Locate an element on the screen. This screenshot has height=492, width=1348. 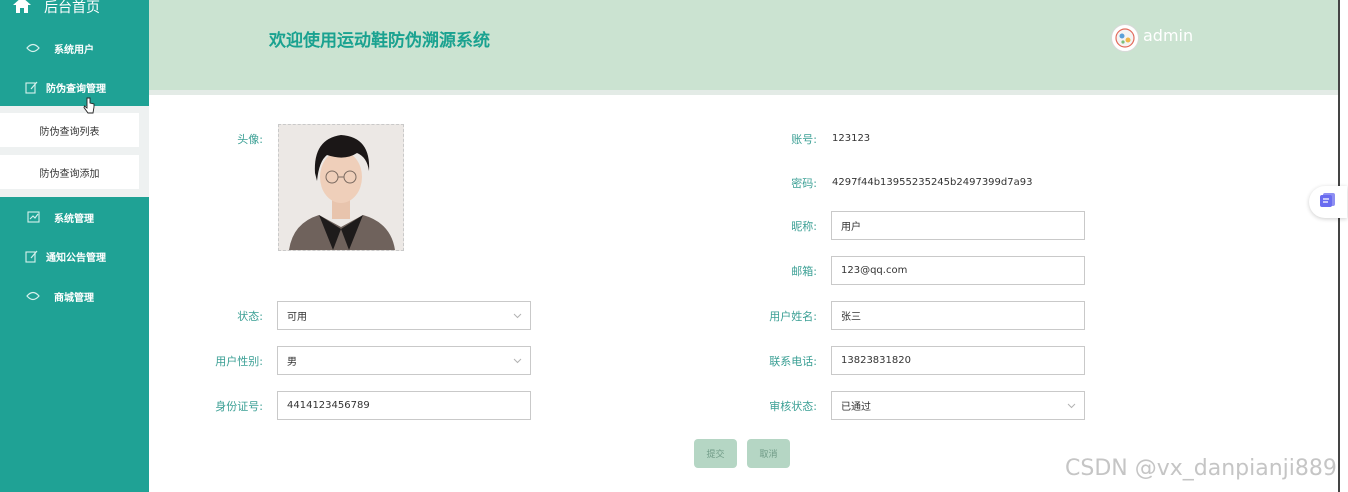
home-icon is located at coordinates (22, 9).